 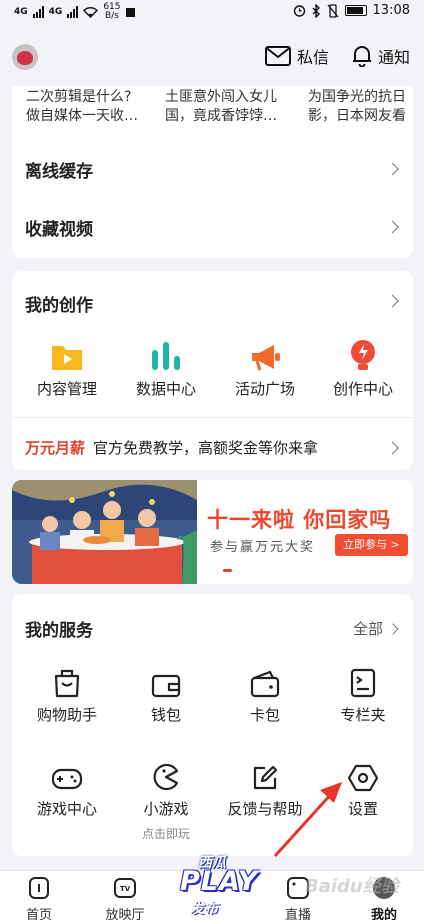 I want to click on game-center-button: 游戏中心, so click(x=67, y=788).